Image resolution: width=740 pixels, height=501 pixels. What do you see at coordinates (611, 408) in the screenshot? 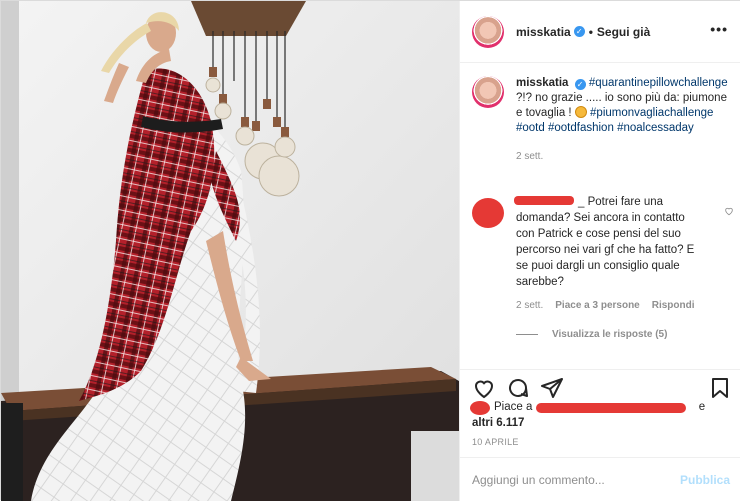
I see `redacted-liker-name` at bounding box center [611, 408].